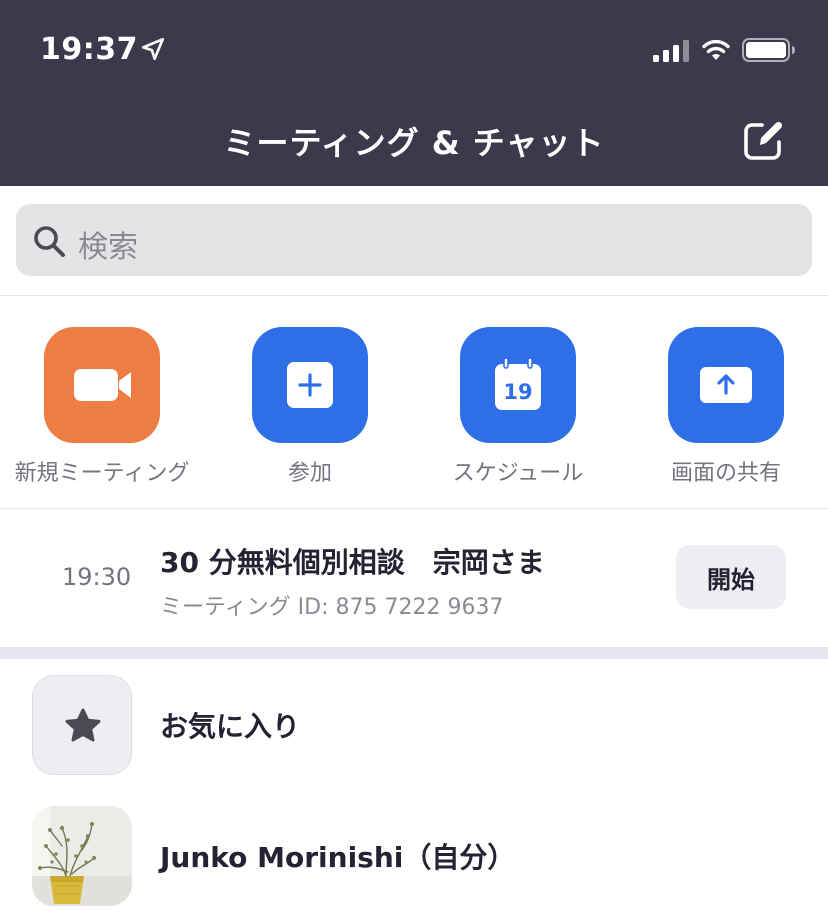 The image size is (828, 920). I want to click on meeting-title: 30 分無料個別相談 宗岡さま, so click(352, 562).